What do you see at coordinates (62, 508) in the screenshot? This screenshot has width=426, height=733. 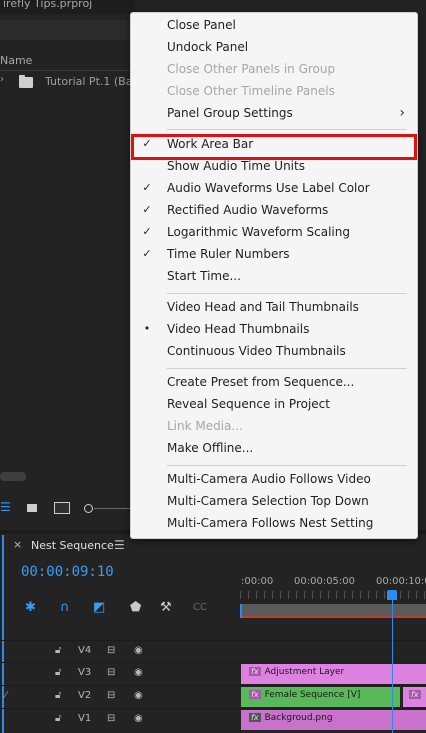 I see `freeform-view-icon` at bounding box center [62, 508].